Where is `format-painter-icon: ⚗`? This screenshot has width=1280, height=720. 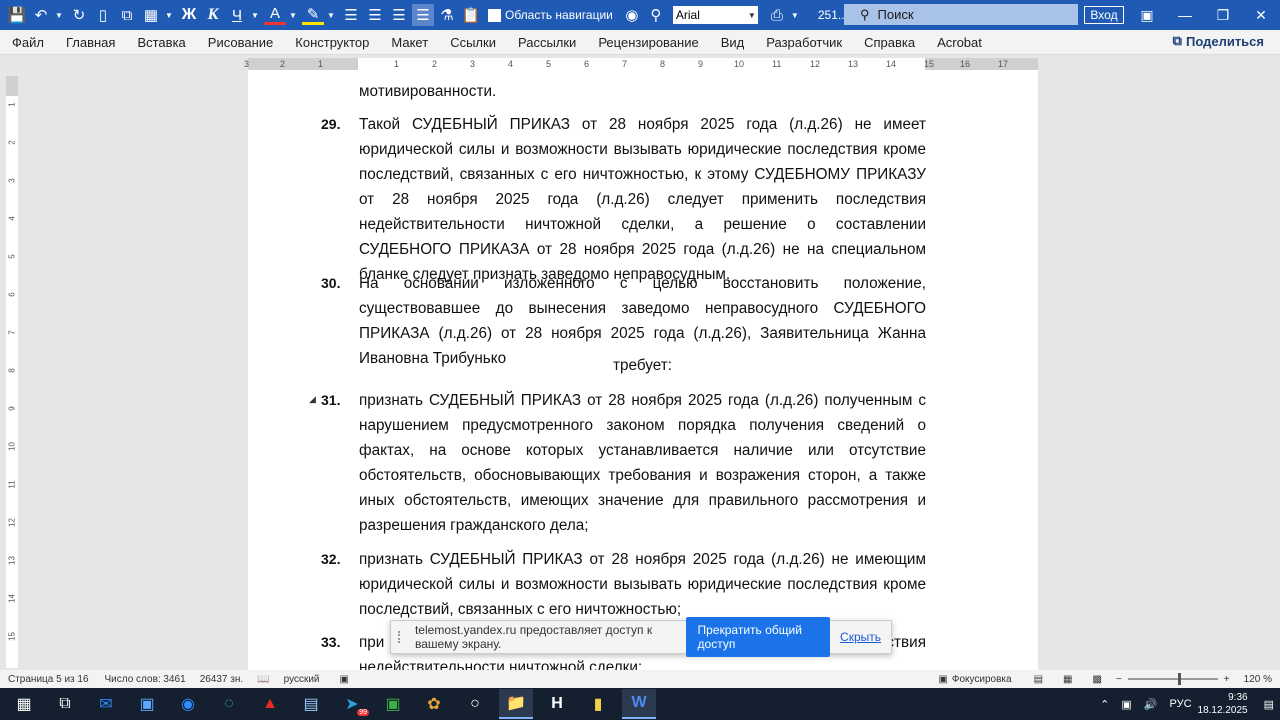 format-painter-icon: ⚗ is located at coordinates (447, 15).